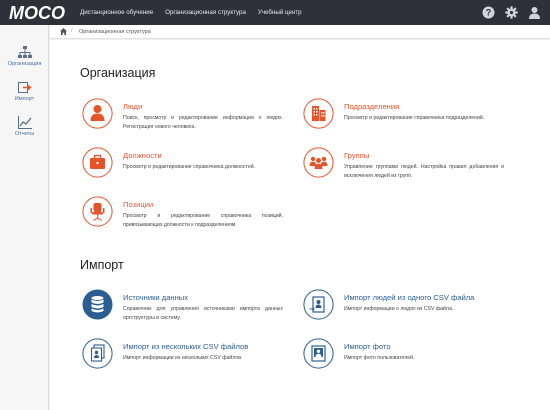  I want to click on sidebar-item-label: Организация, so click(24, 64).